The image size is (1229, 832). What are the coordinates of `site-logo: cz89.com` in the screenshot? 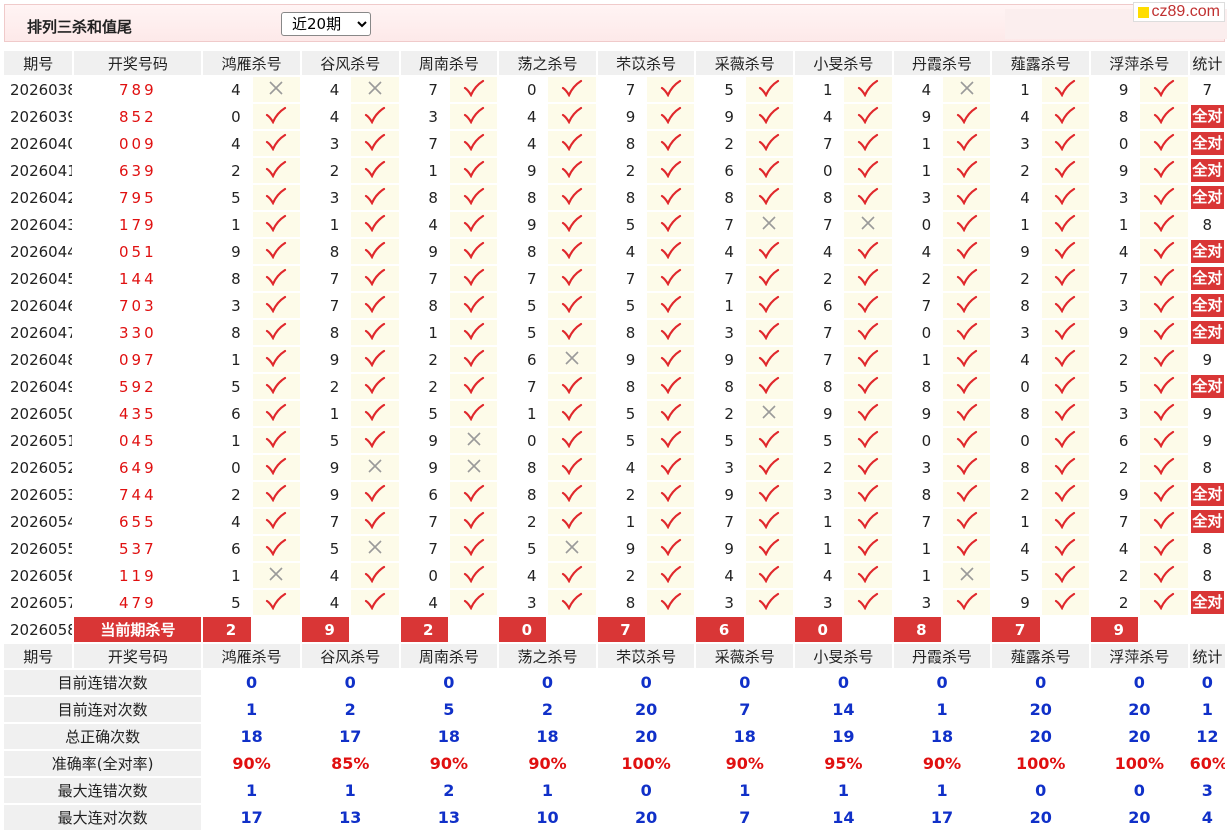 It's located at (1178, 12).